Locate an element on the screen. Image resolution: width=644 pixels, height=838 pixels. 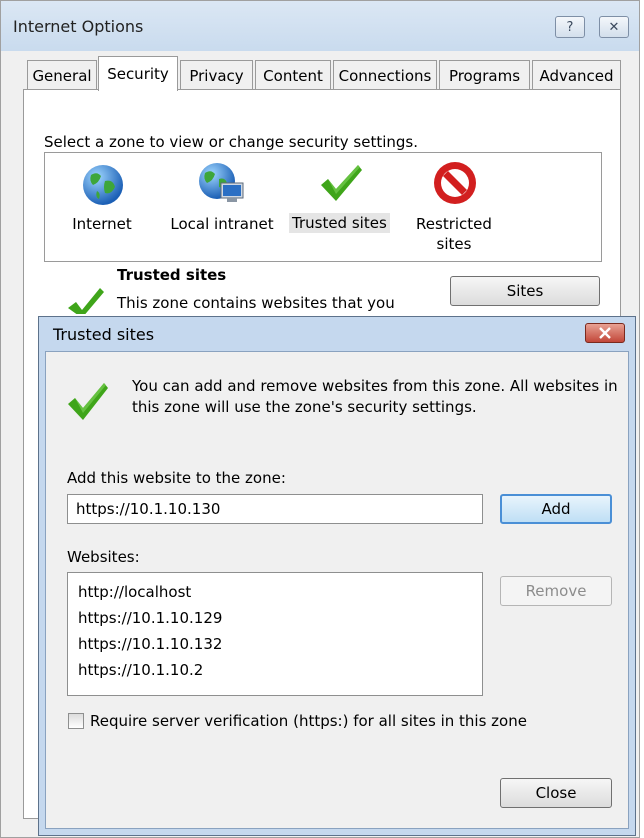
internet-options-titlebar: Internet Options ? ✕ is located at coordinates (320, 26).